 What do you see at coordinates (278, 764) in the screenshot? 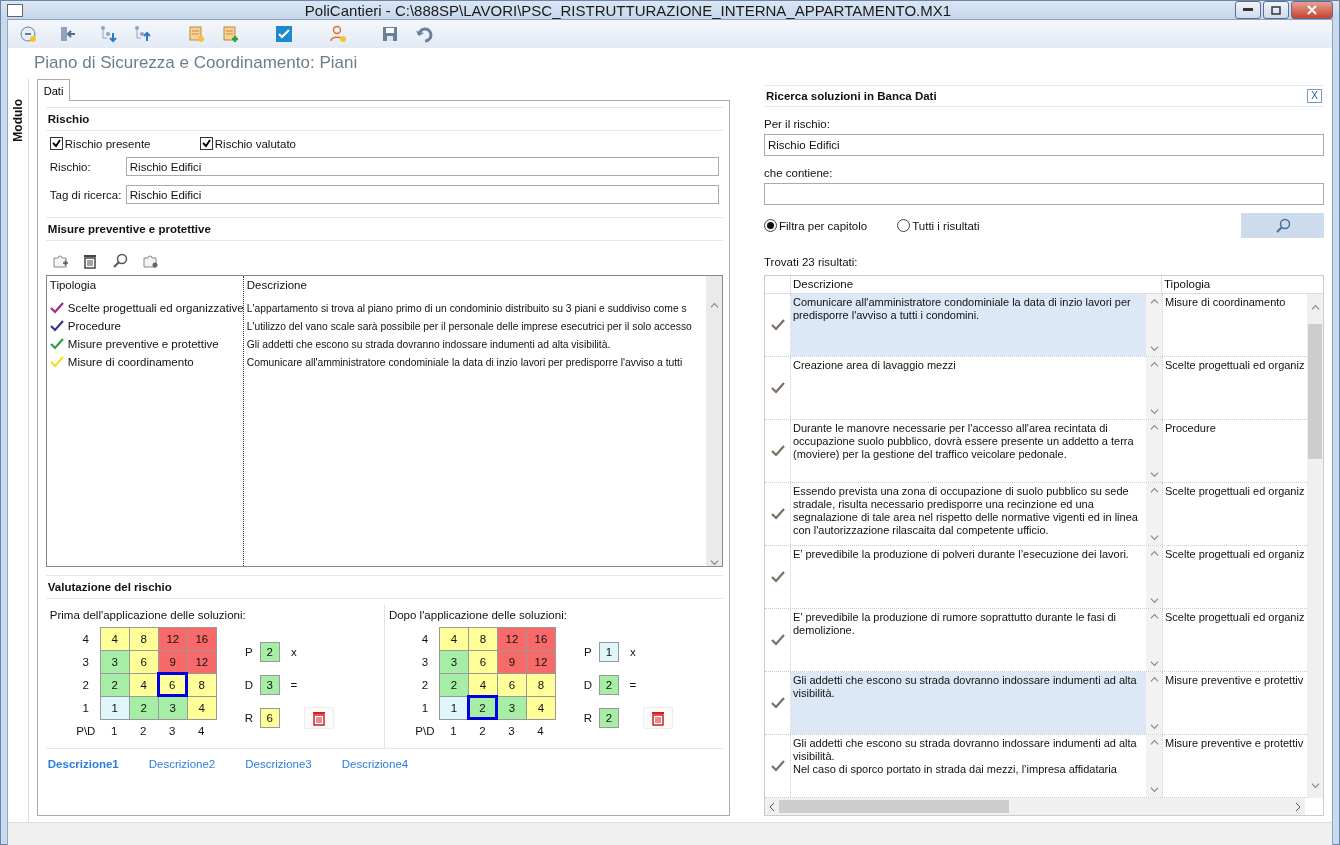
I see `tab: Descrizione3` at bounding box center [278, 764].